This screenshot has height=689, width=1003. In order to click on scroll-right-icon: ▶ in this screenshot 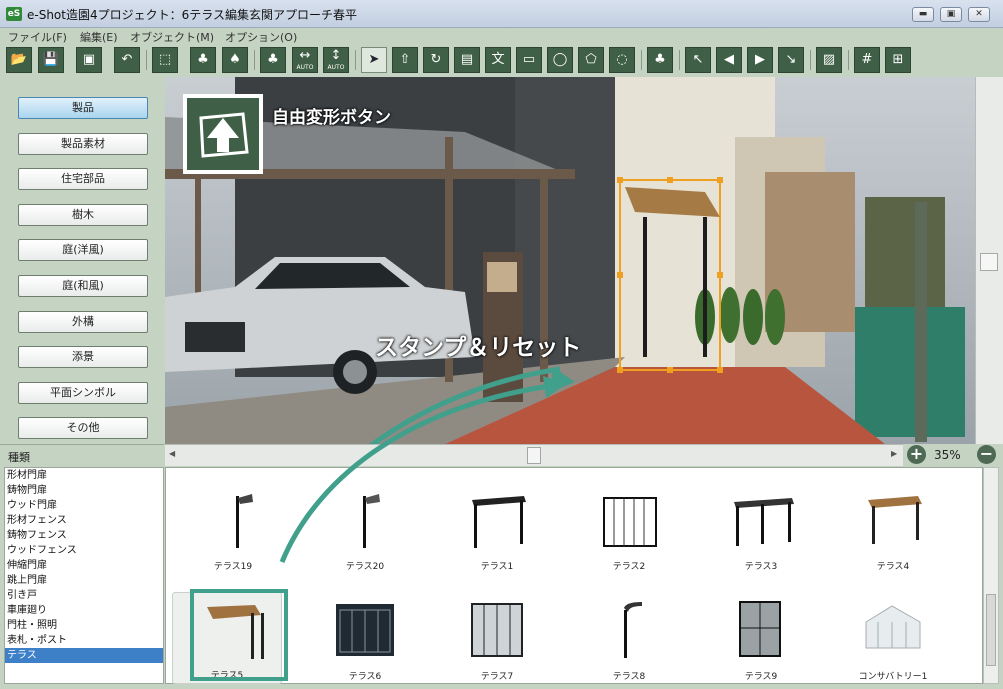, I will do `click(894, 453)`.